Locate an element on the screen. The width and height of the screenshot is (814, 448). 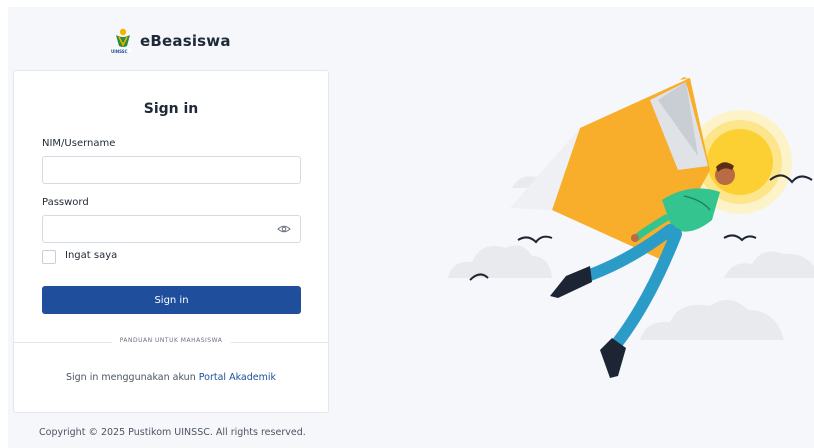
sign-in-button: Sign in is located at coordinates (171, 300).